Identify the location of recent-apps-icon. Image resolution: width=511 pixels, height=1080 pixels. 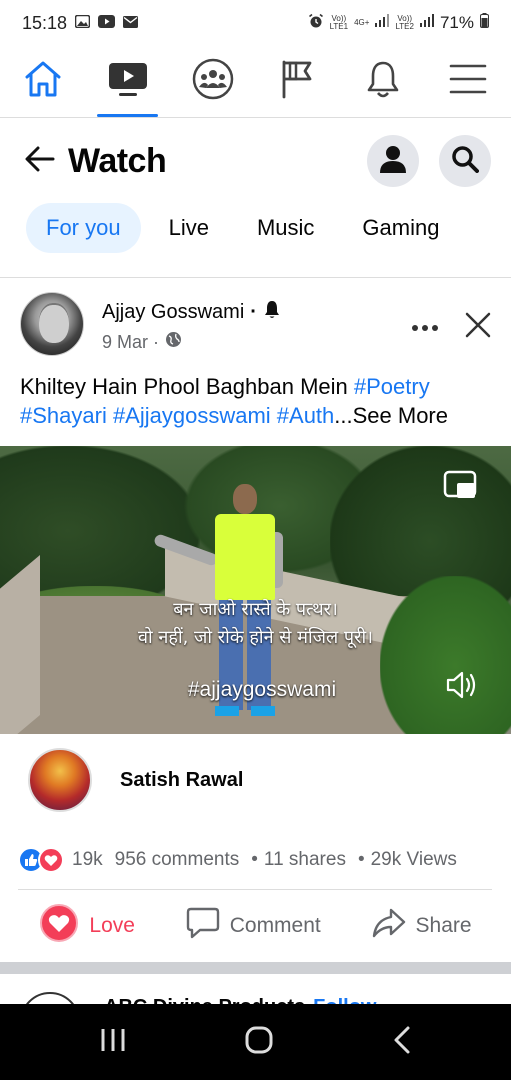
(113, 1042).